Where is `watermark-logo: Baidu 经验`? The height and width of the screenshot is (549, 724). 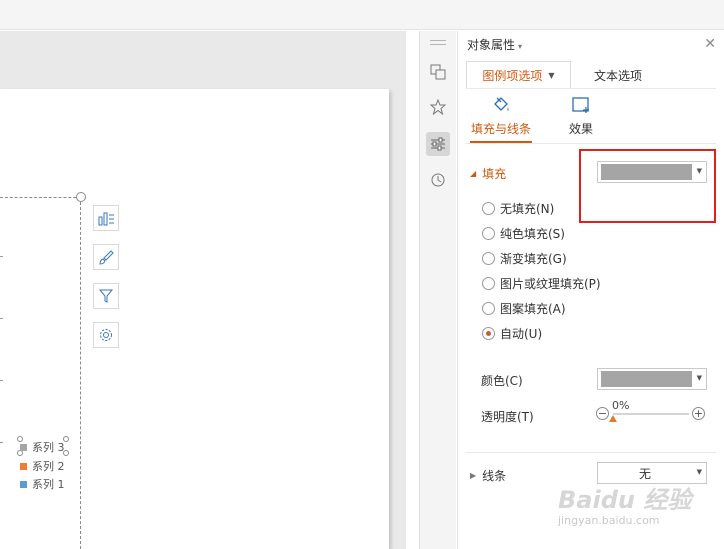 watermark-logo: Baidu 经验 is located at coordinates (625, 500).